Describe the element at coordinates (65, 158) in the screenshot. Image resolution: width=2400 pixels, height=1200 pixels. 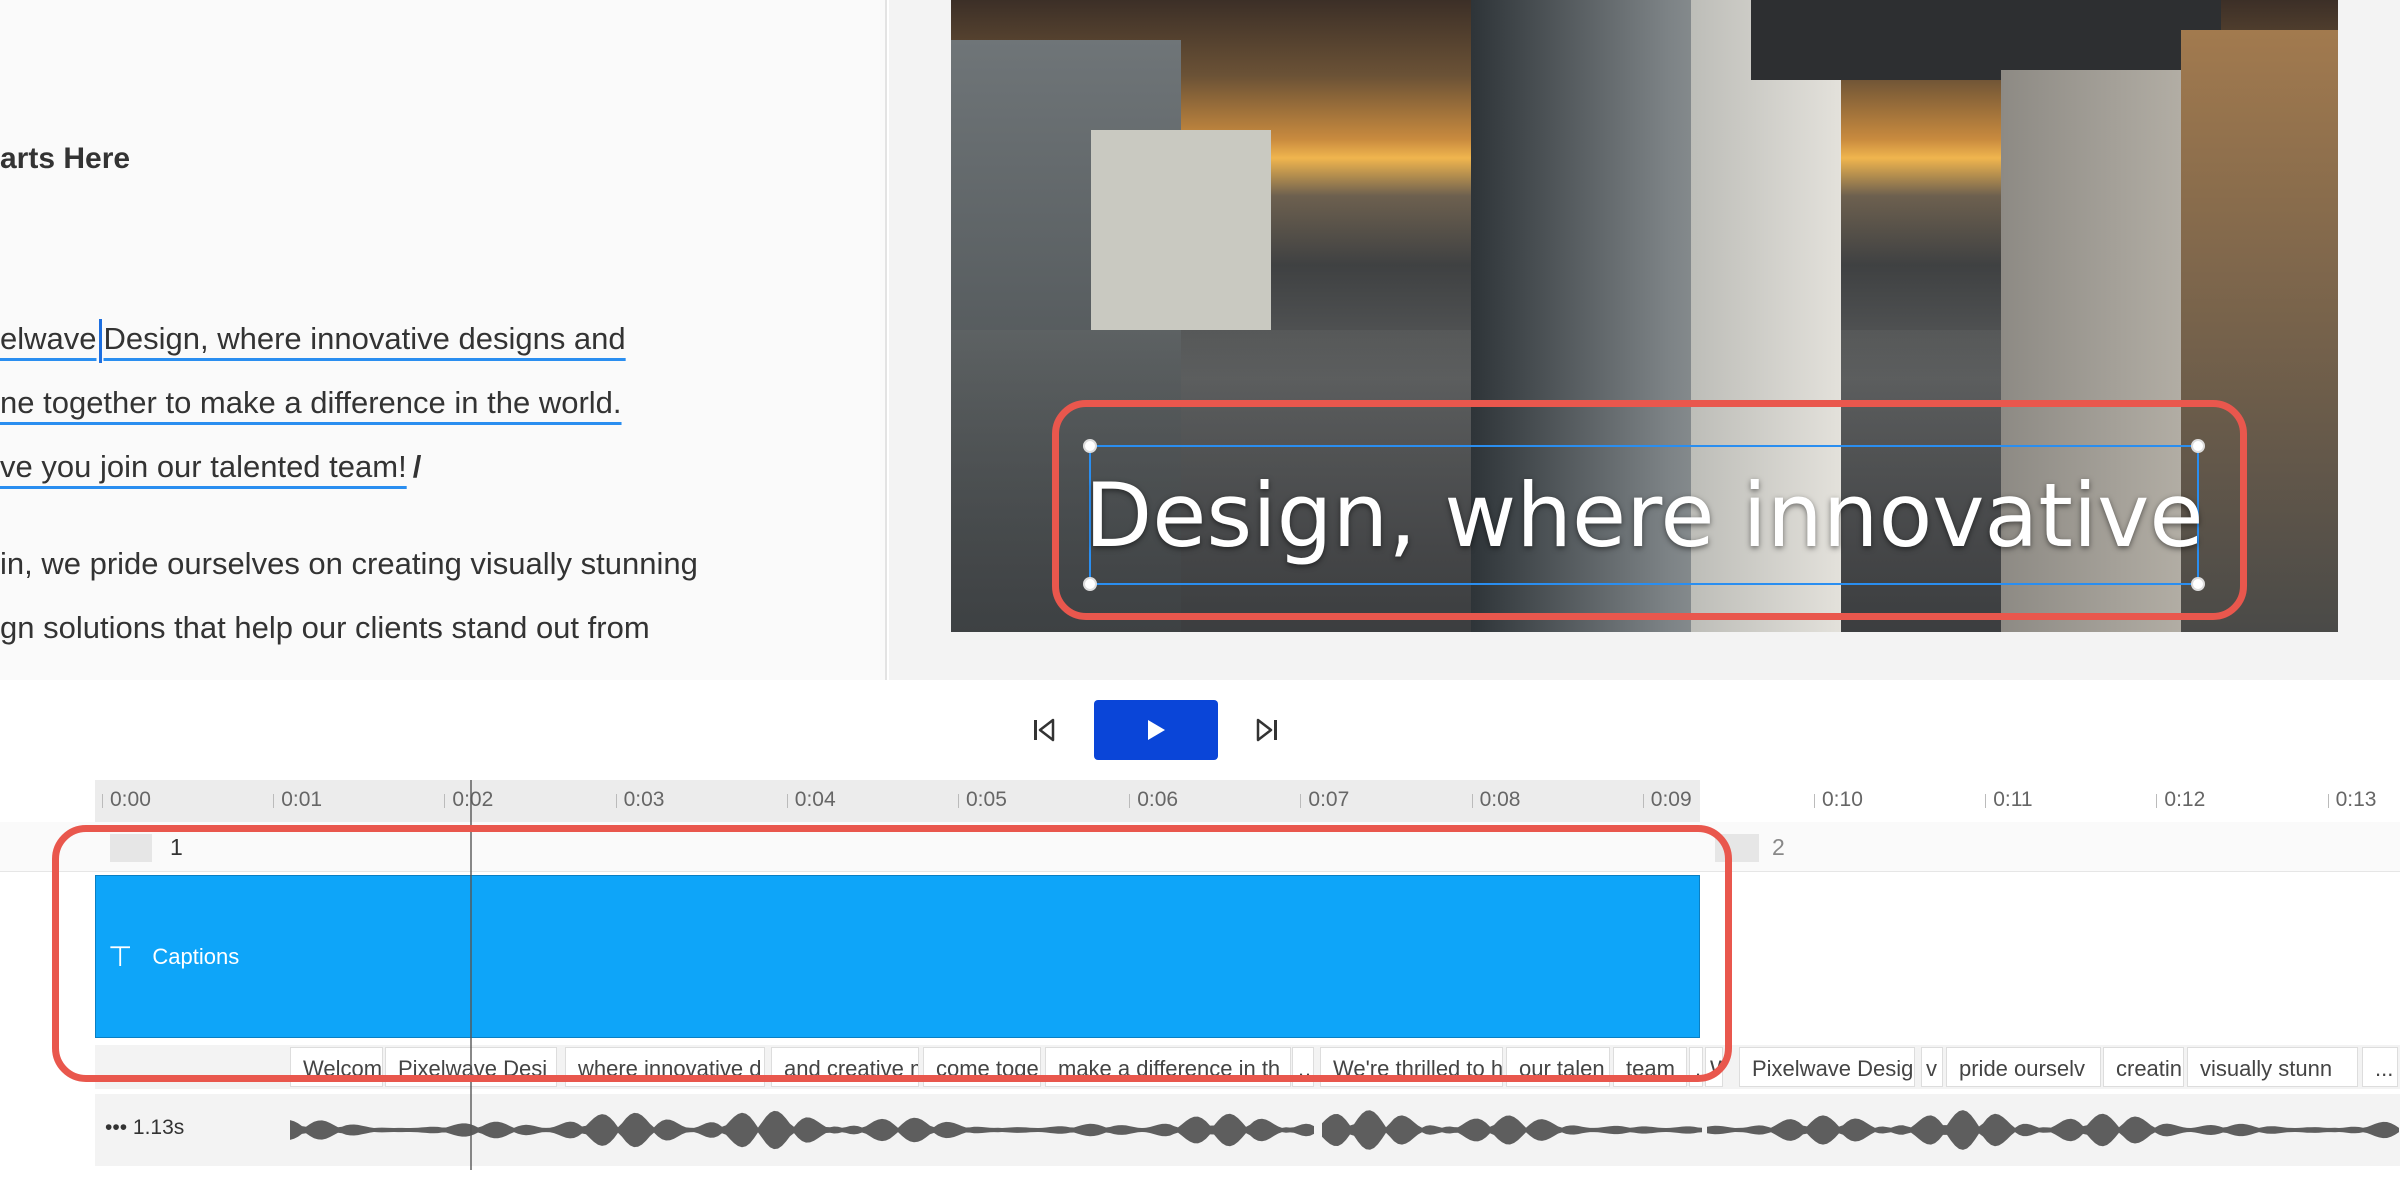
I see `scene-heading: arts Here` at that location.